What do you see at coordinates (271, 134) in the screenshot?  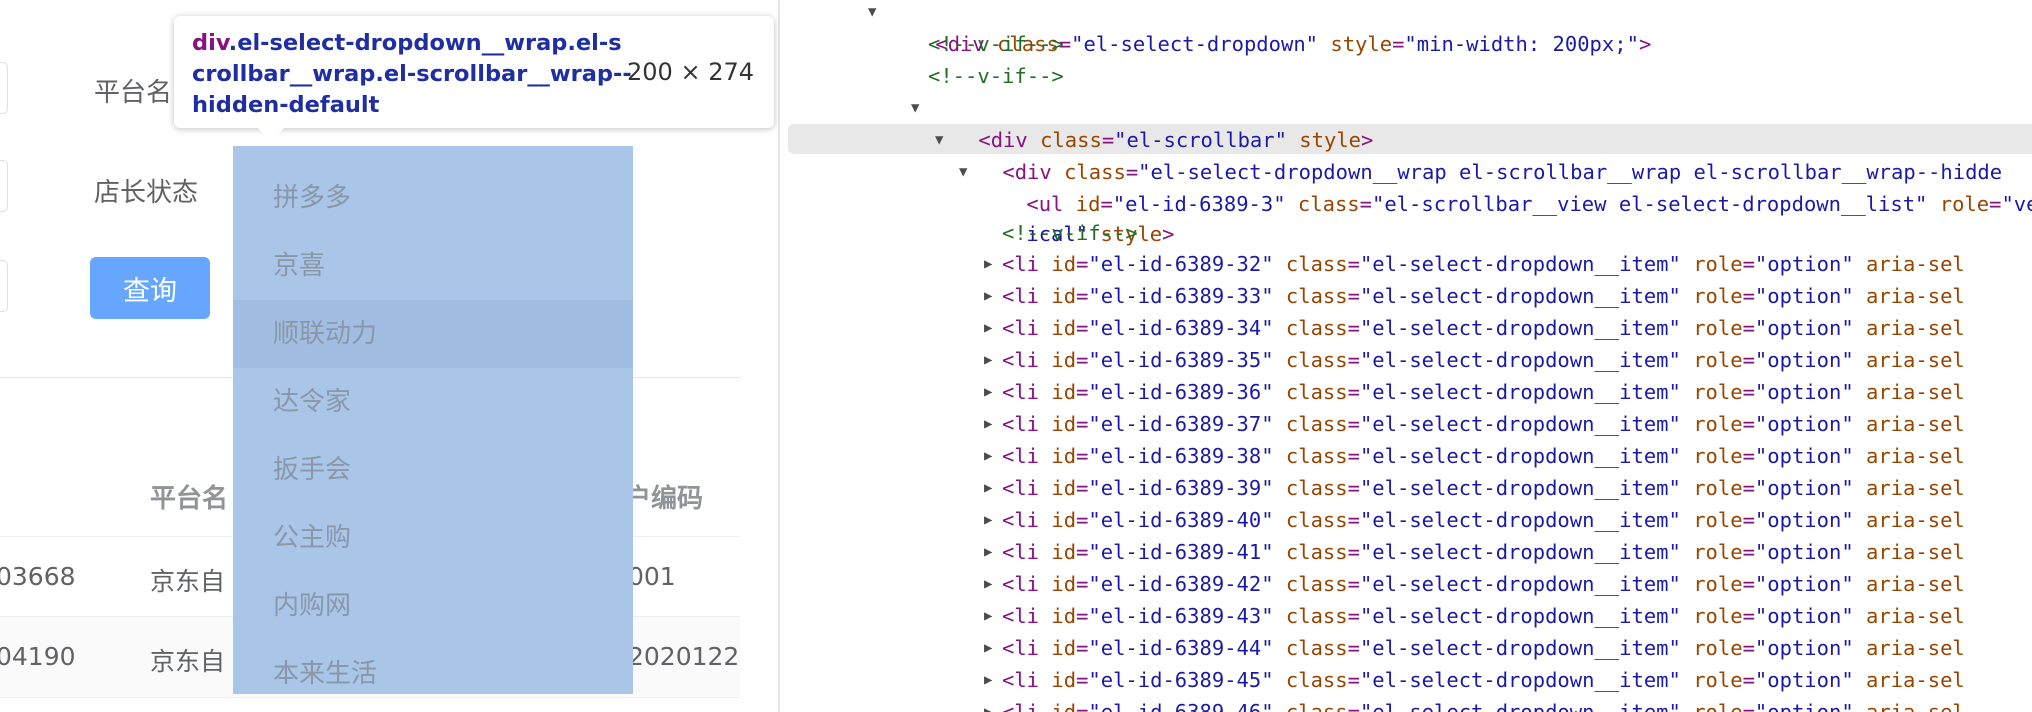 I see `tooltip-arrow` at bounding box center [271, 134].